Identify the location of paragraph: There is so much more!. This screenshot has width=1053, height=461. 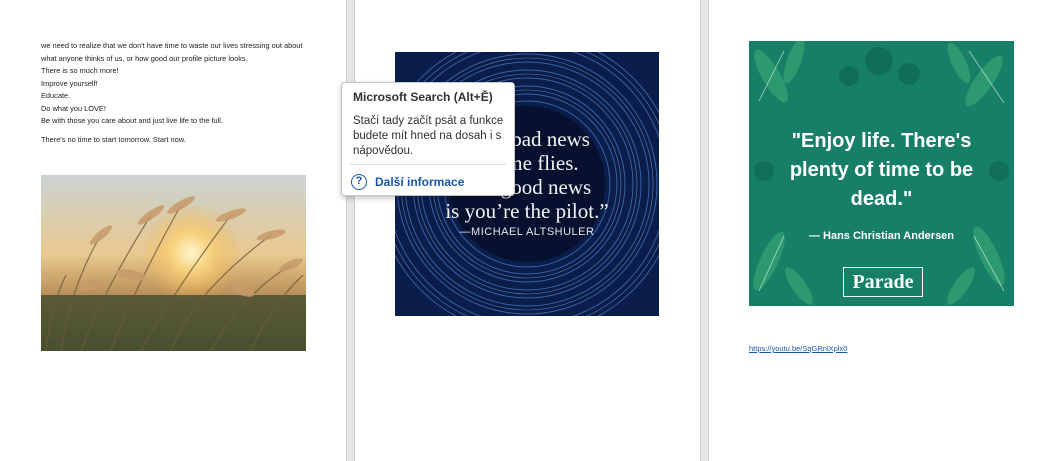
(176, 71).